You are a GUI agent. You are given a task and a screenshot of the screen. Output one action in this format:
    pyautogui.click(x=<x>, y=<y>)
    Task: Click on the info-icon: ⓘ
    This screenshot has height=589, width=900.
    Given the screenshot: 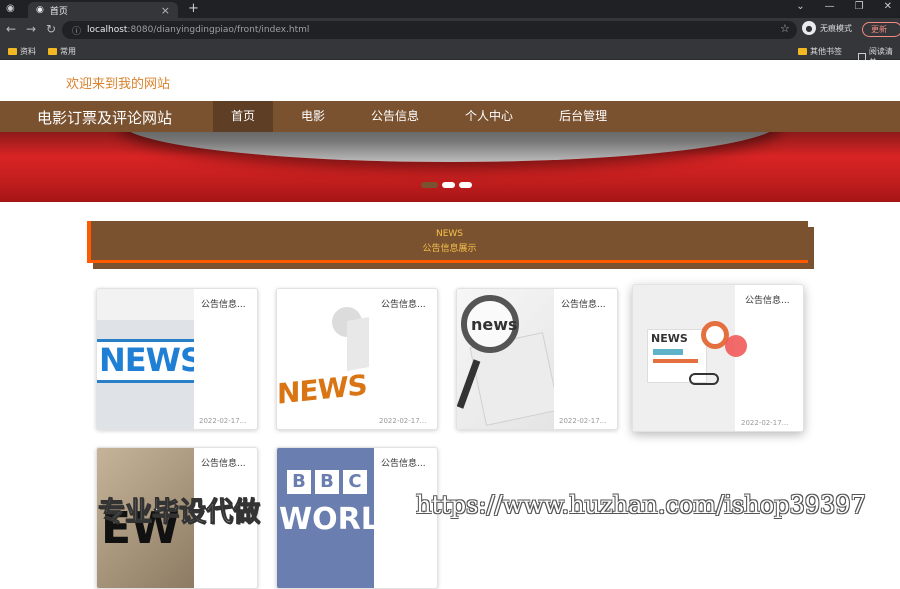 What is the action you would take?
    pyautogui.click(x=76, y=30)
    